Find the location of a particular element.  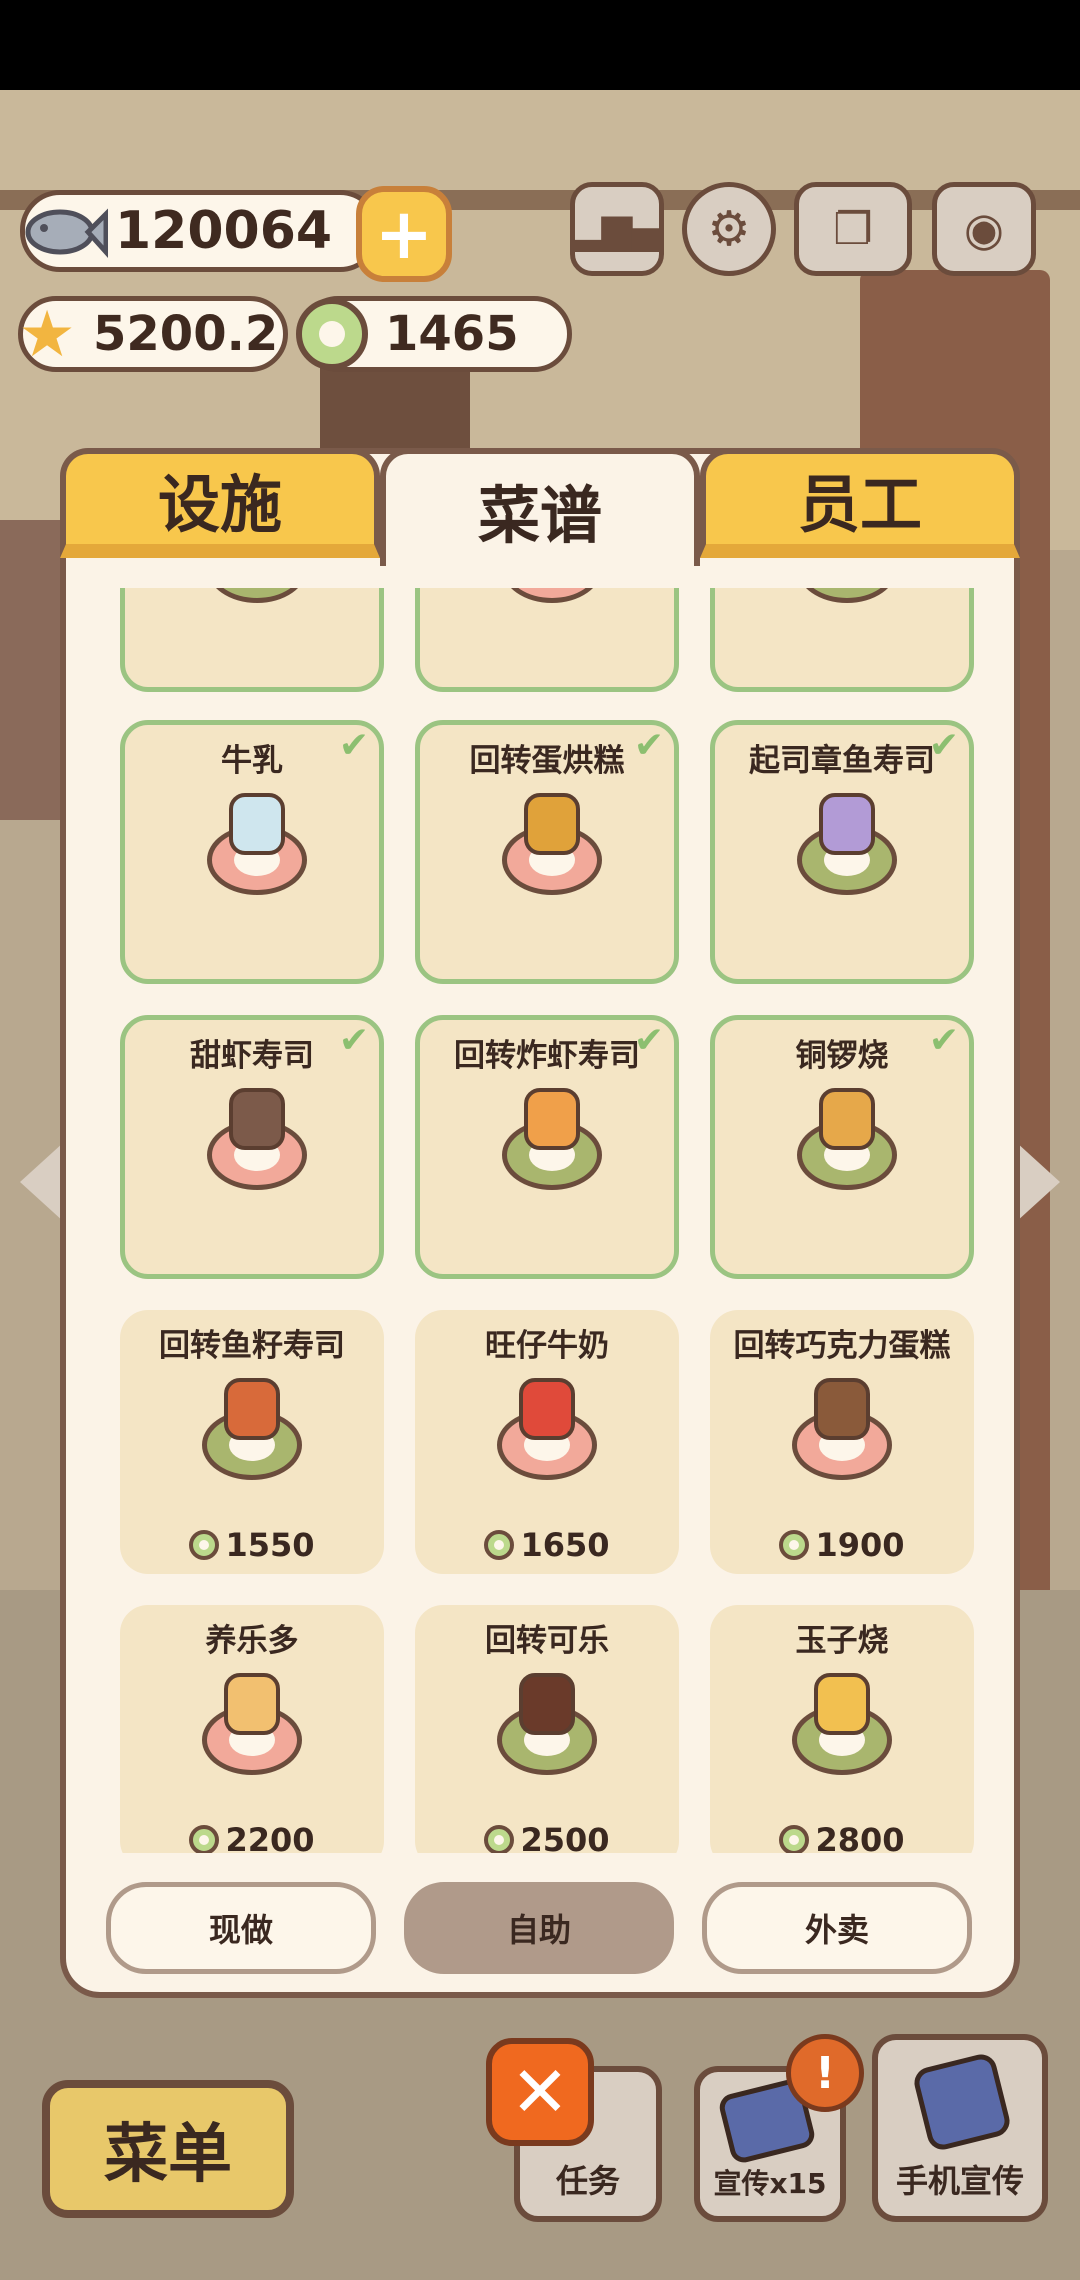

recipe-price: 2800 is located at coordinates (842, 1837).